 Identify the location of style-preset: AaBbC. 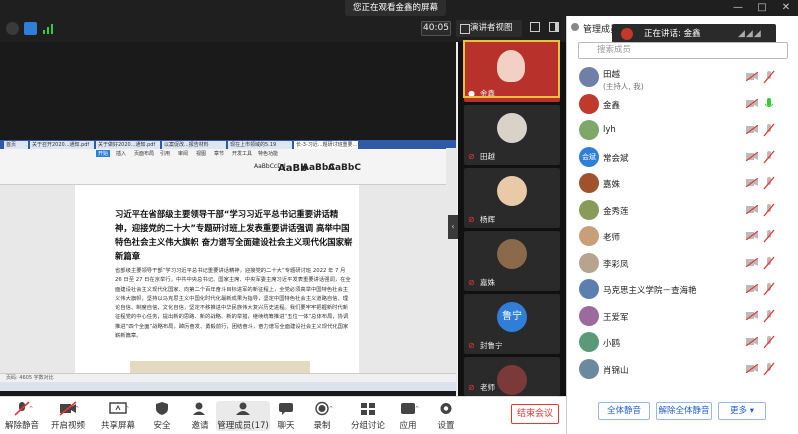
(344, 168).